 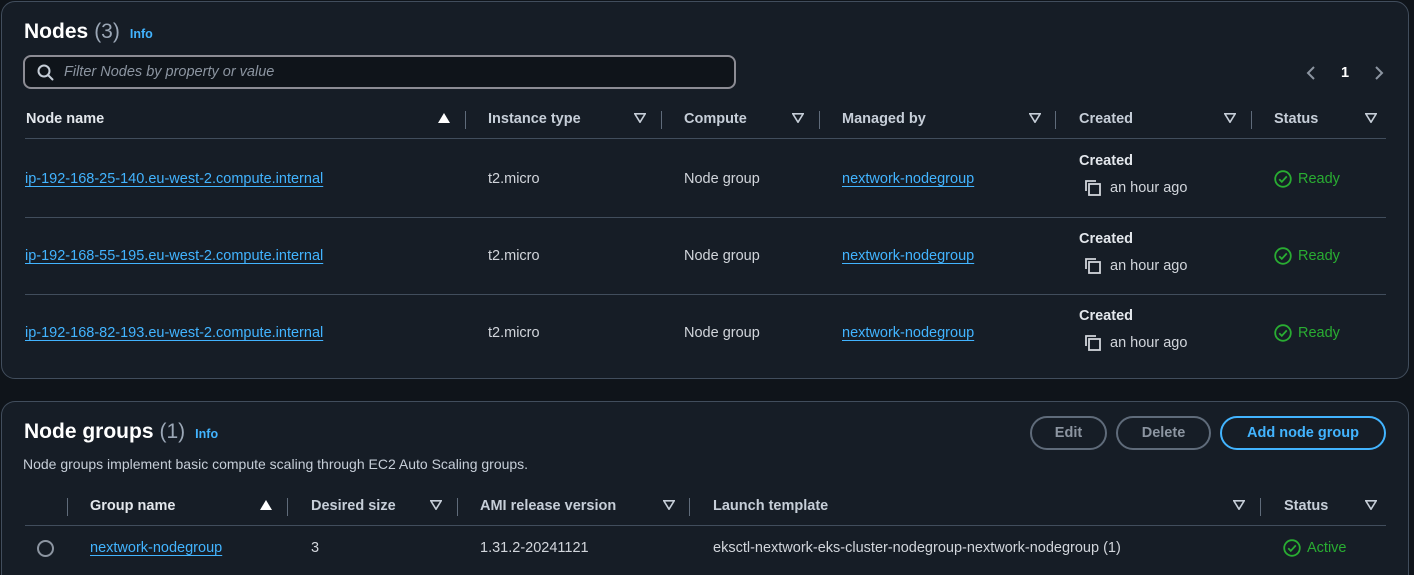 I want to click on edit-button: Edit, so click(x=1068, y=433).